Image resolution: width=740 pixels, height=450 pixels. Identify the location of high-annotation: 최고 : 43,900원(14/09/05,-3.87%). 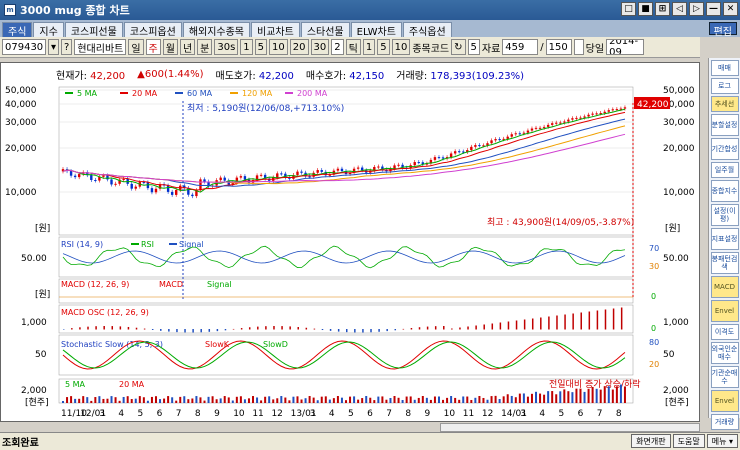
(560, 222).